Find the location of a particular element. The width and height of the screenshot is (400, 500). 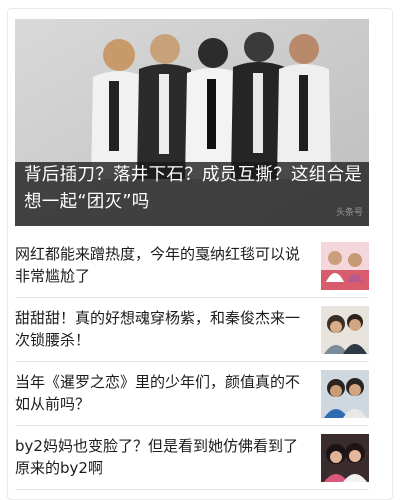

list-item: by2妈妈也变脸了？但是看到她仿佛看到了原来的by2啊 is located at coordinates (192, 458).